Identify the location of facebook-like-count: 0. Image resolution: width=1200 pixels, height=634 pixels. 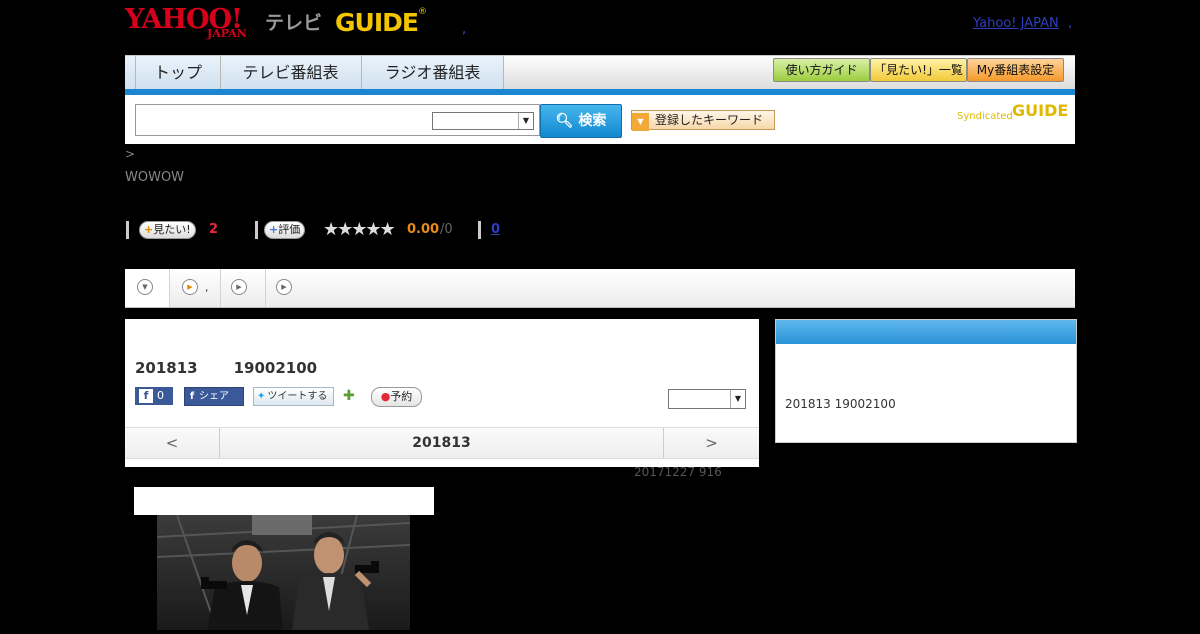
(160, 395).